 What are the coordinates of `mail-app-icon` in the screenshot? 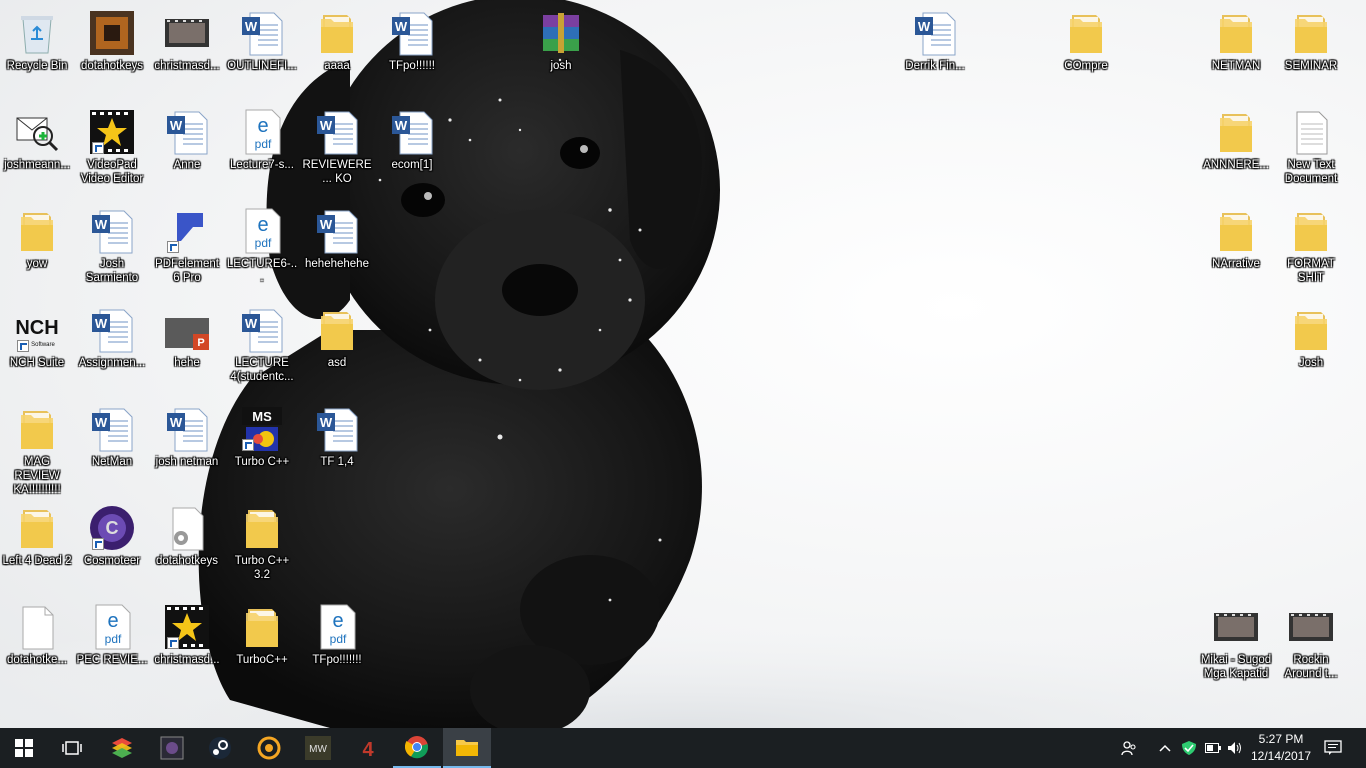 It's located at (37, 132).